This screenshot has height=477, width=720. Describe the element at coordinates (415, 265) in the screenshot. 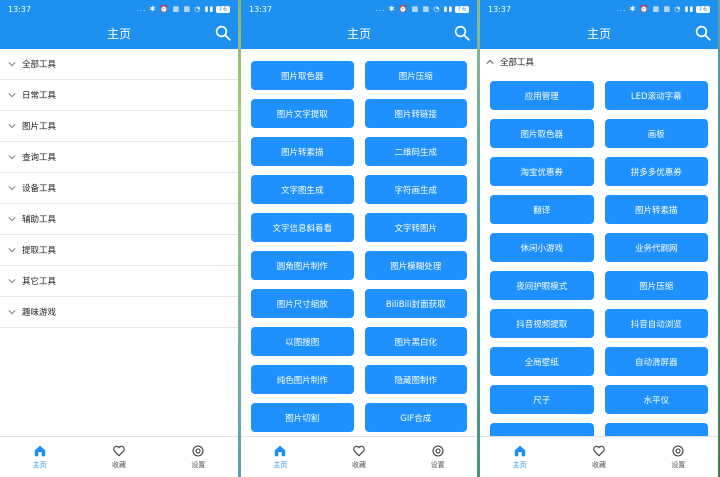

I see `tool-button: 图片模糊处理` at that location.